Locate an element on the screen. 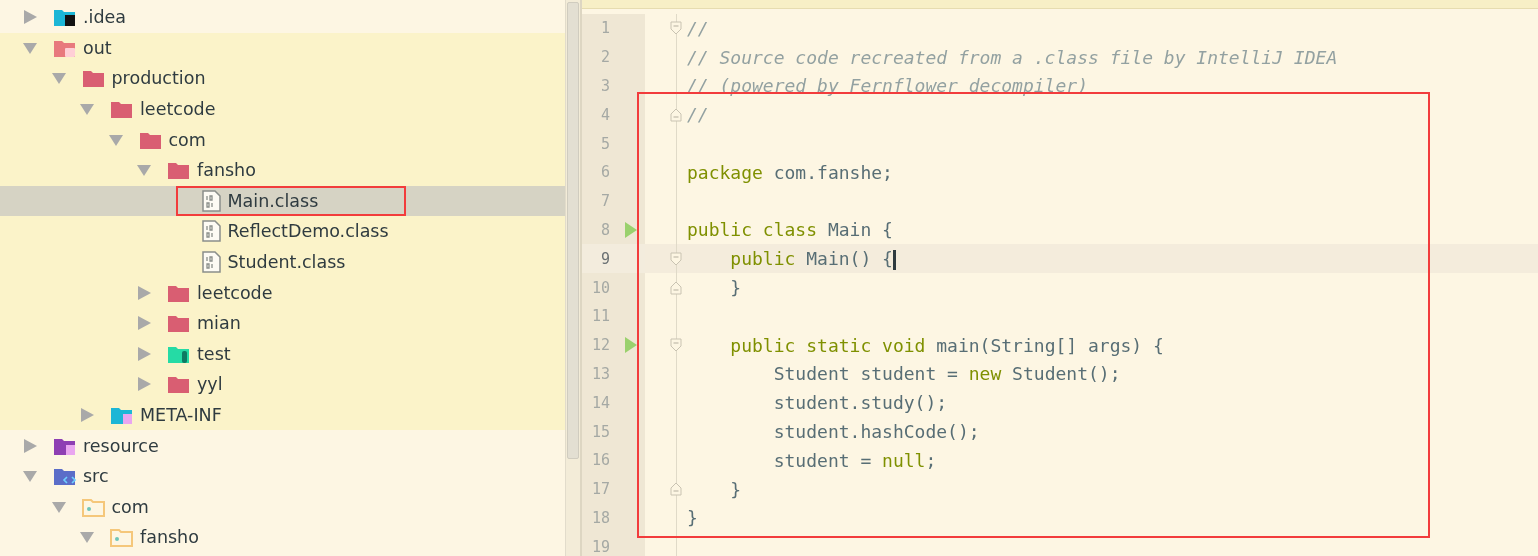 This screenshot has width=1538, height=556. line-number: 15 is located at coordinates (600, 431).